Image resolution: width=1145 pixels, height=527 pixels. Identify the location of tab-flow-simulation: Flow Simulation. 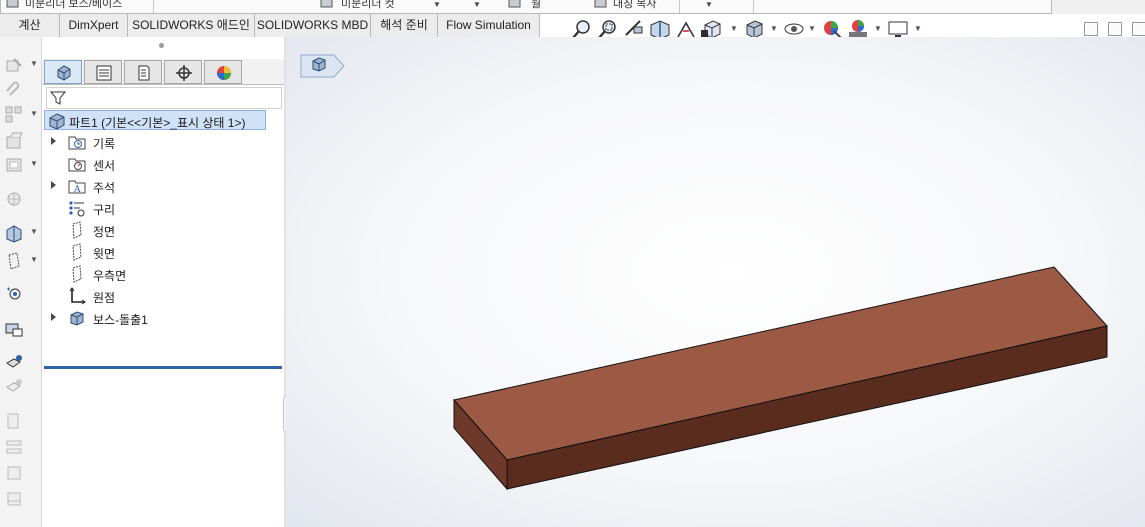
(489, 25).